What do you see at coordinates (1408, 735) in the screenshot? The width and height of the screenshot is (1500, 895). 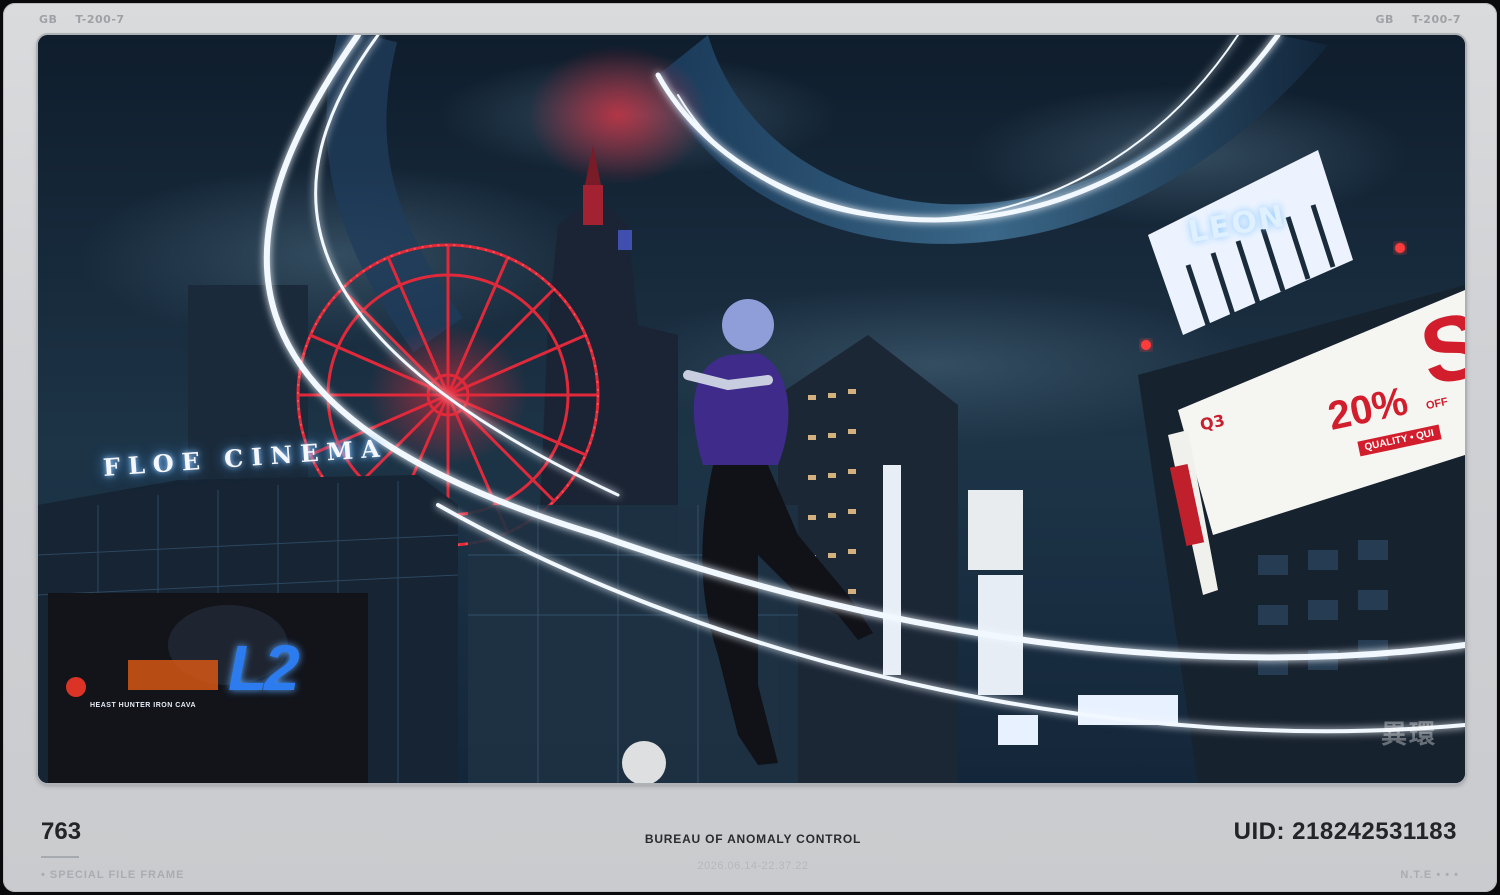 I see `game-watermark: 異環` at bounding box center [1408, 735].